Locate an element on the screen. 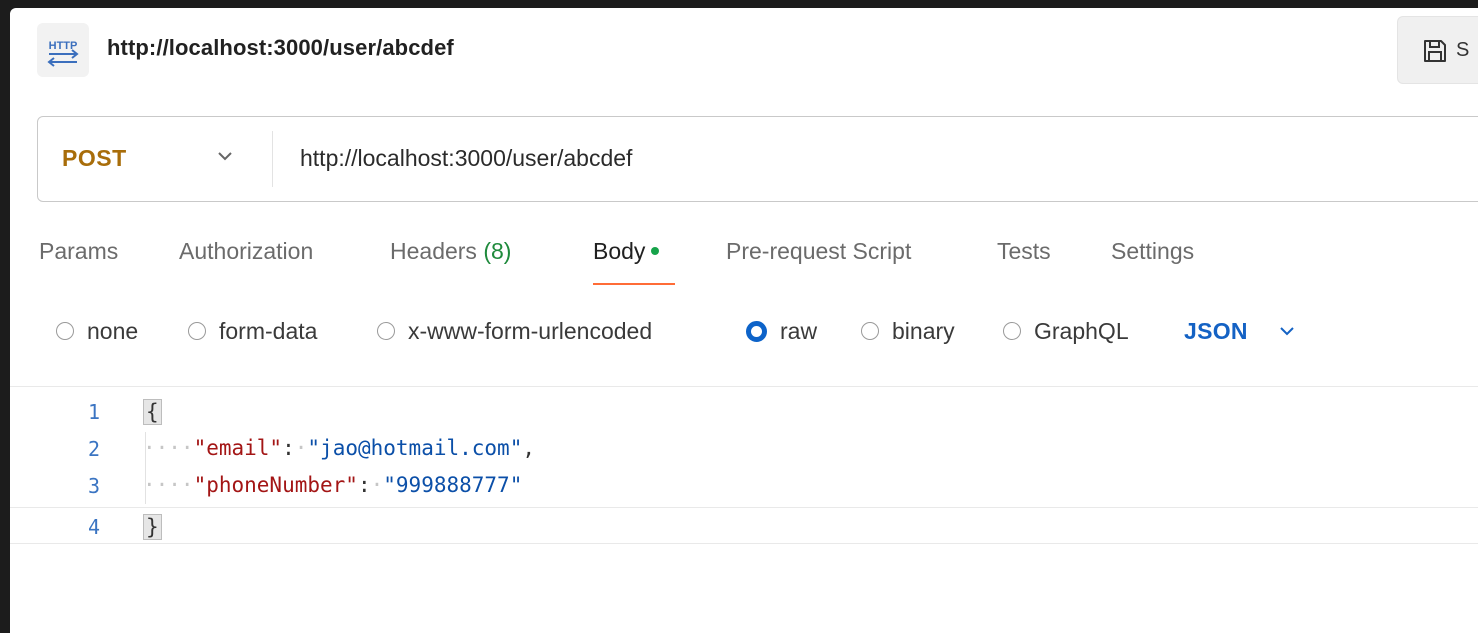  code-text: ····"phoneNumber":·"999888777" is located at coordinates (333, 485).